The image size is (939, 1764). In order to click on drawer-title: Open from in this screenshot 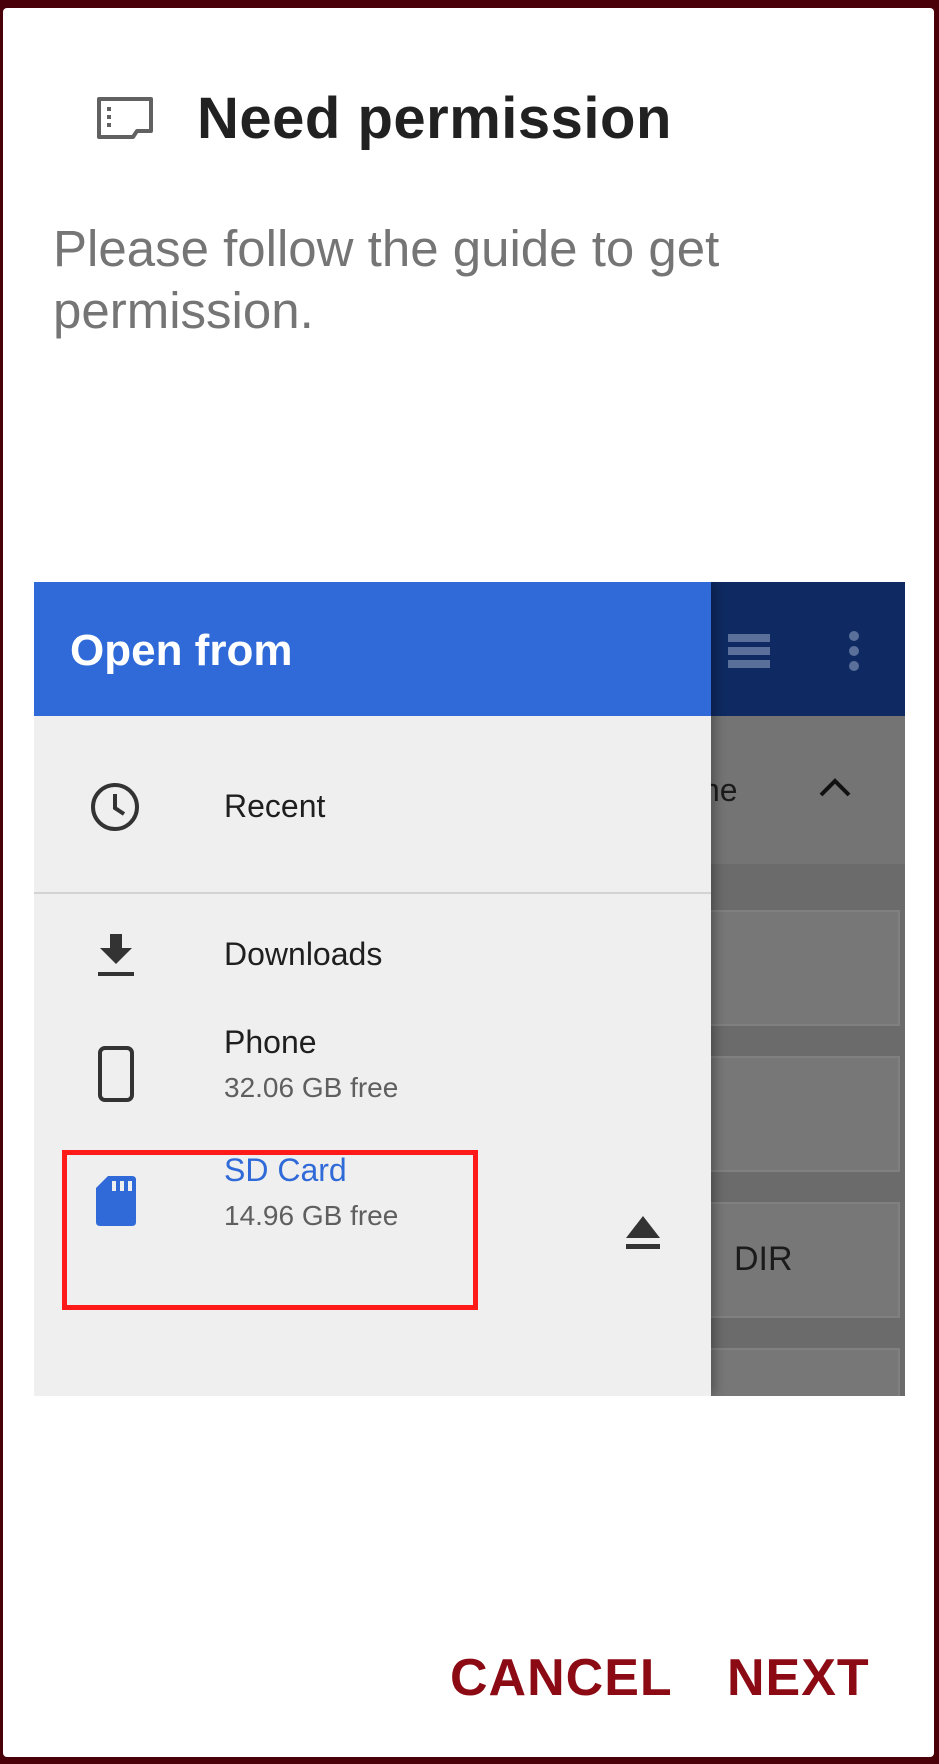, I will do `click(181, 650)`.